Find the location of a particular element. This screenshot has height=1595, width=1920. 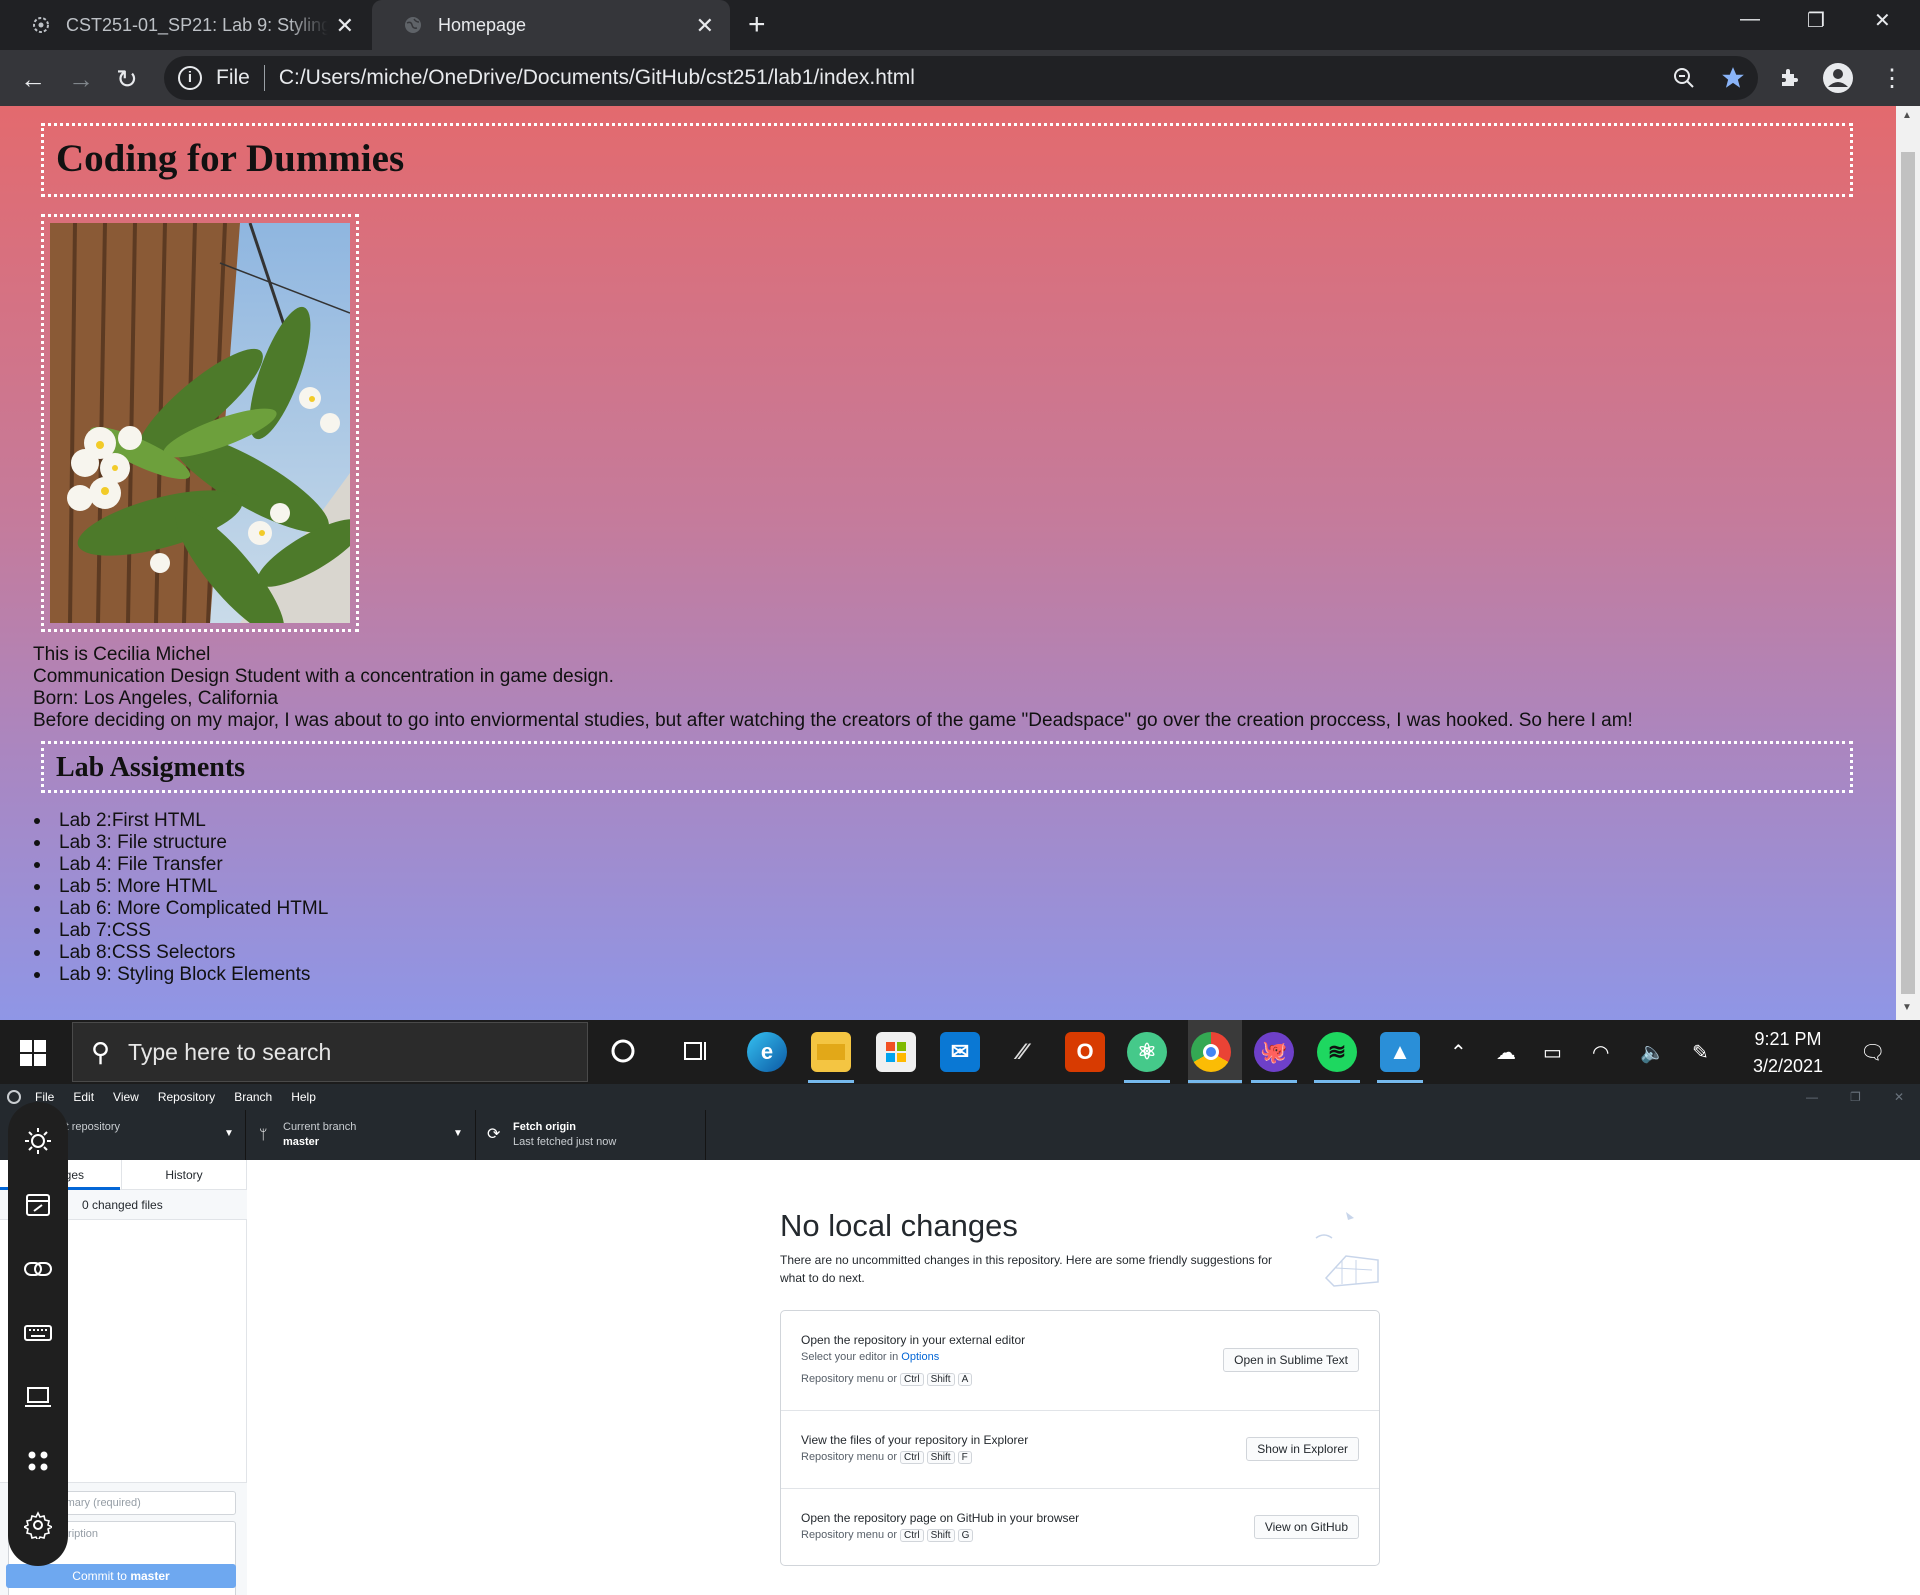

chevron-up-icon: ⌃ is located at coordinates (1458, 1052).